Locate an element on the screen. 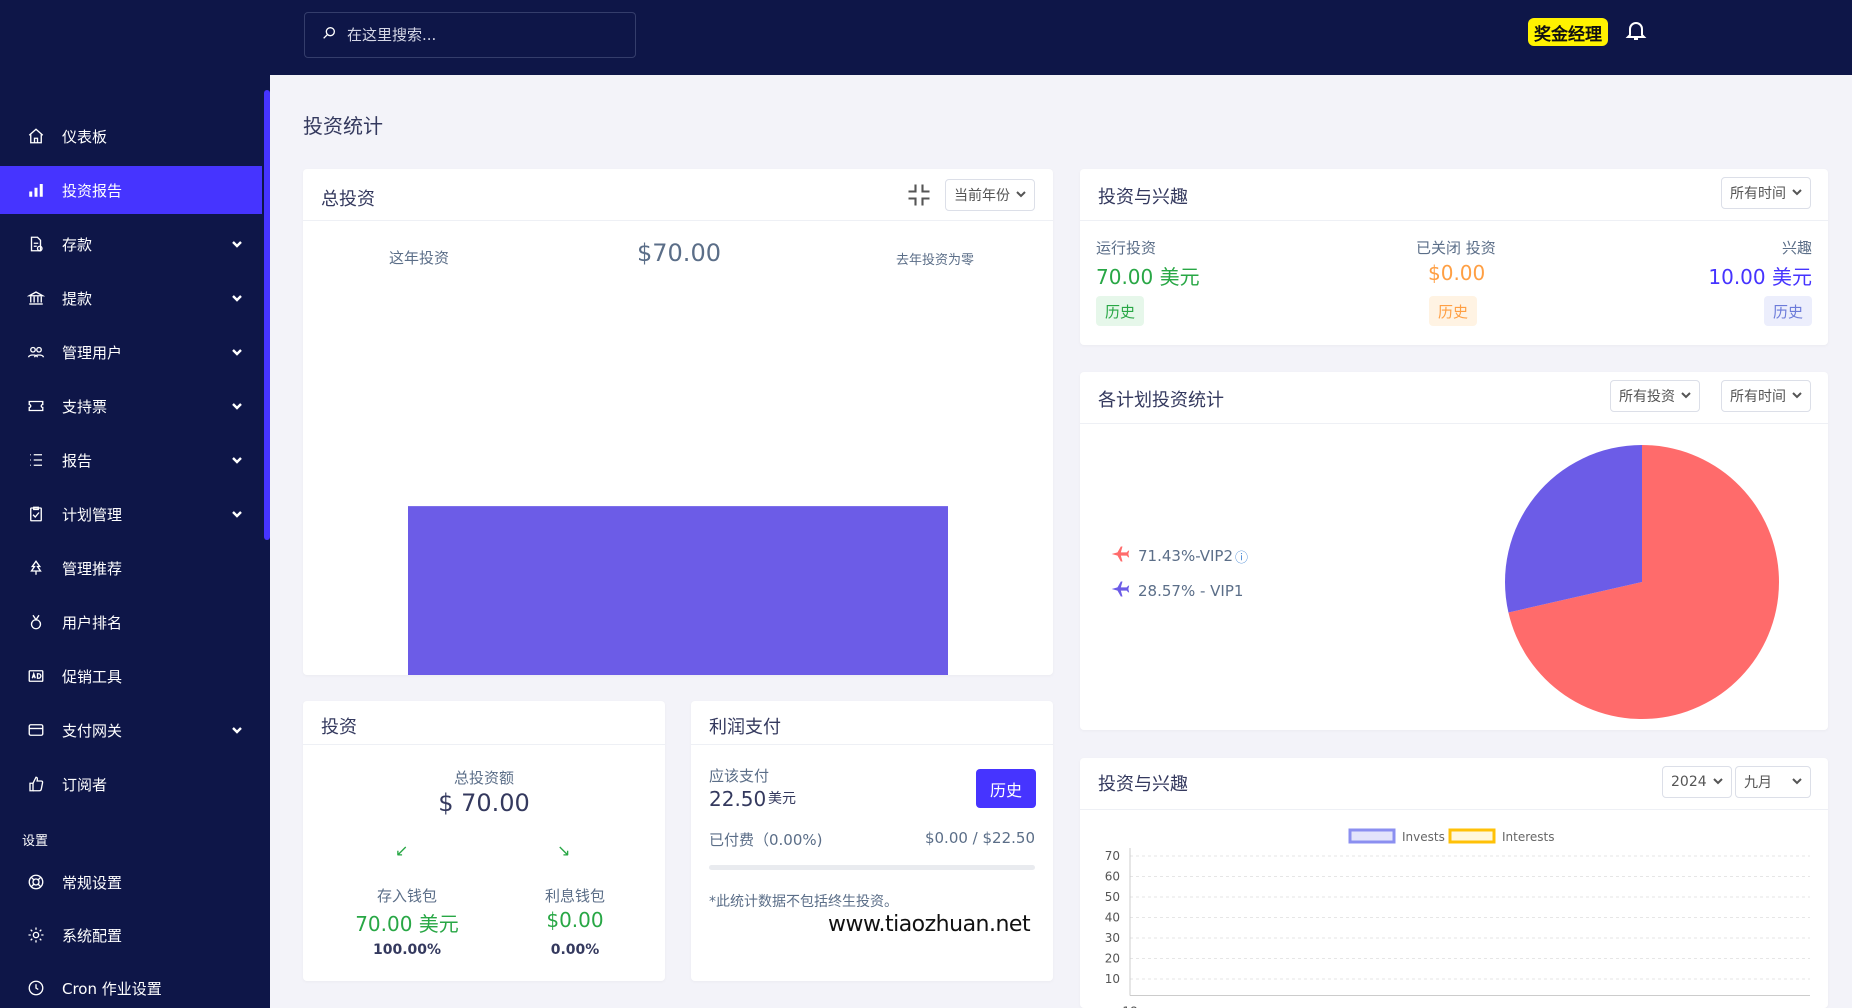 The height and width of the screenshot is (1008, 1852). stats-note: *此统计数据不包括终生投资。 is located at coordinates (803, 902).